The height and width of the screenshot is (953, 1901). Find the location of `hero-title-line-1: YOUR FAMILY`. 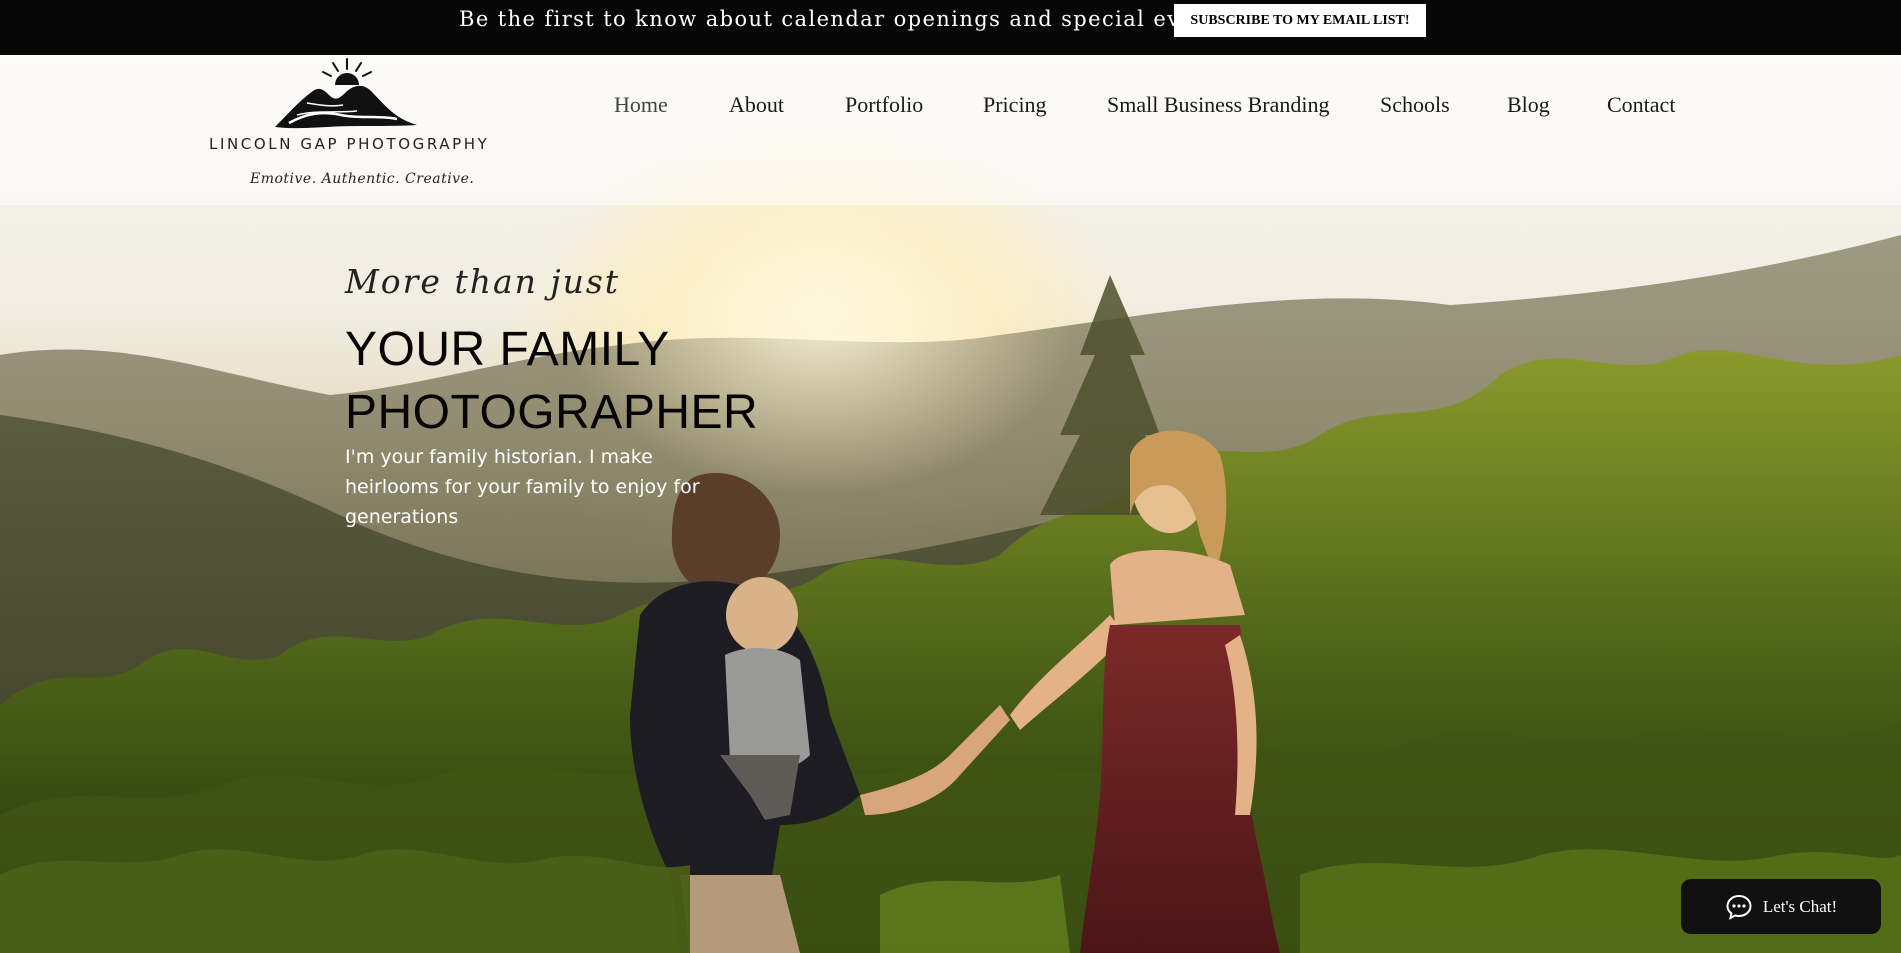

hero-title-line-1: YOUR FAMILY is located at coordinates (507, 349).